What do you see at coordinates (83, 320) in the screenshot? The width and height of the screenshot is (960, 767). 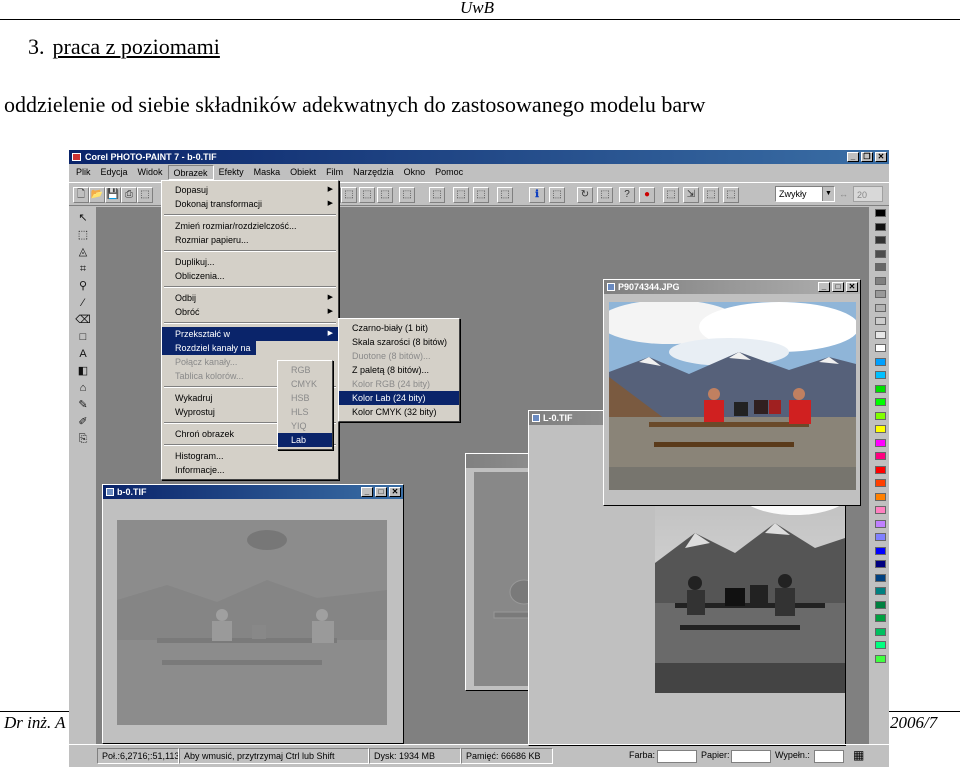 I see `eraser-tool-icon: ⌫` at bounding box center [83, 320].